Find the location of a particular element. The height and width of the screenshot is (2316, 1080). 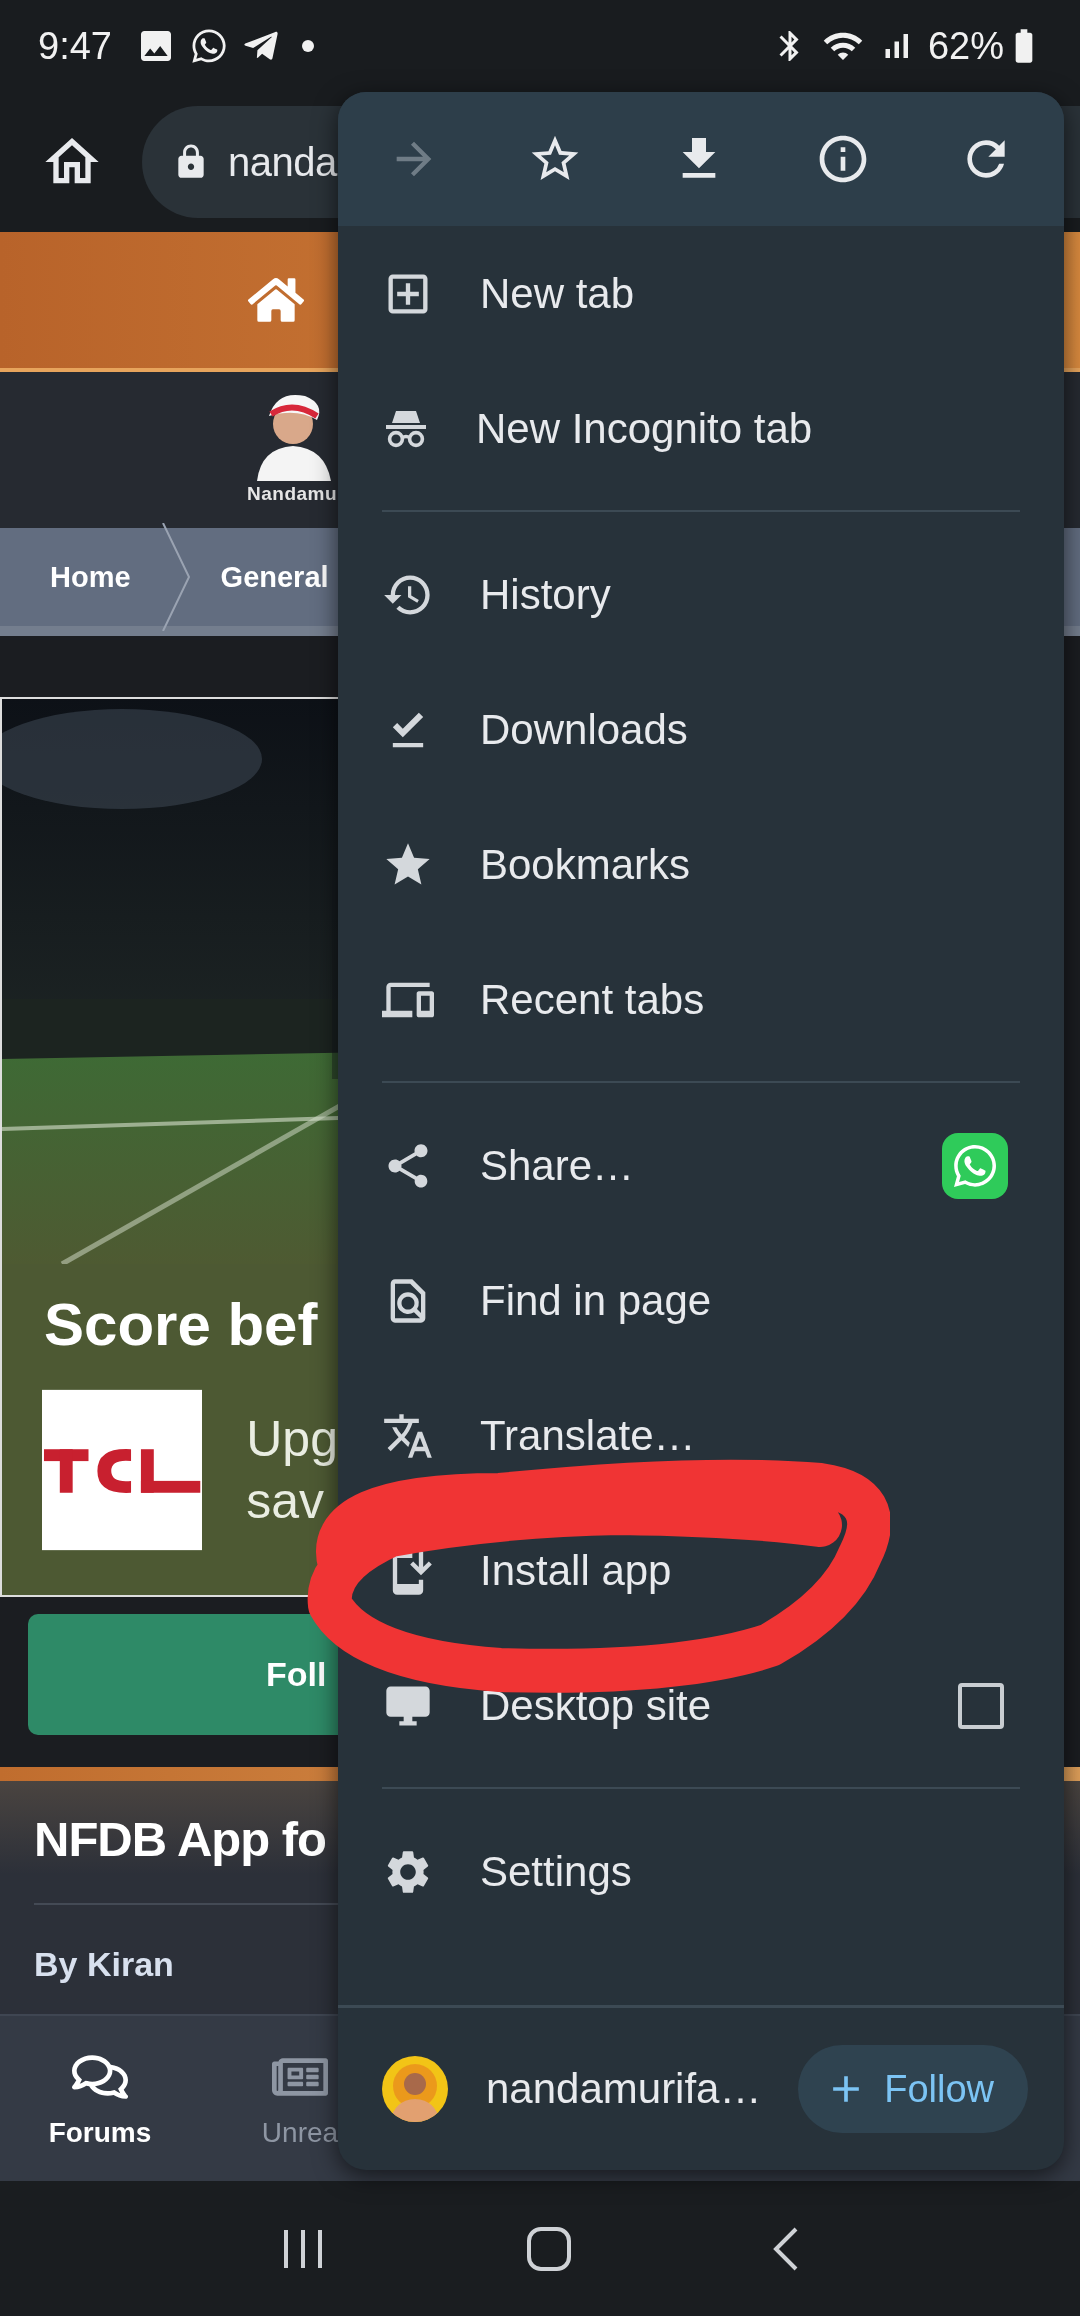

follow-site-button: Follow is located at coordinates (913, 2089).